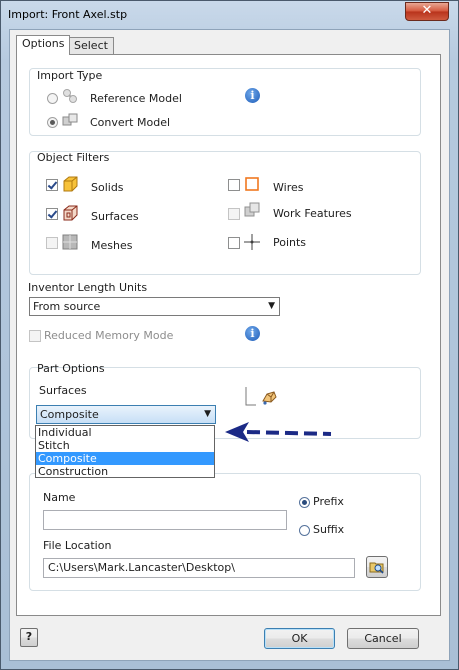  Describe the element at coordinates (70, 75) in the screenshot. I see `import-type-label: Import Type` at that location.